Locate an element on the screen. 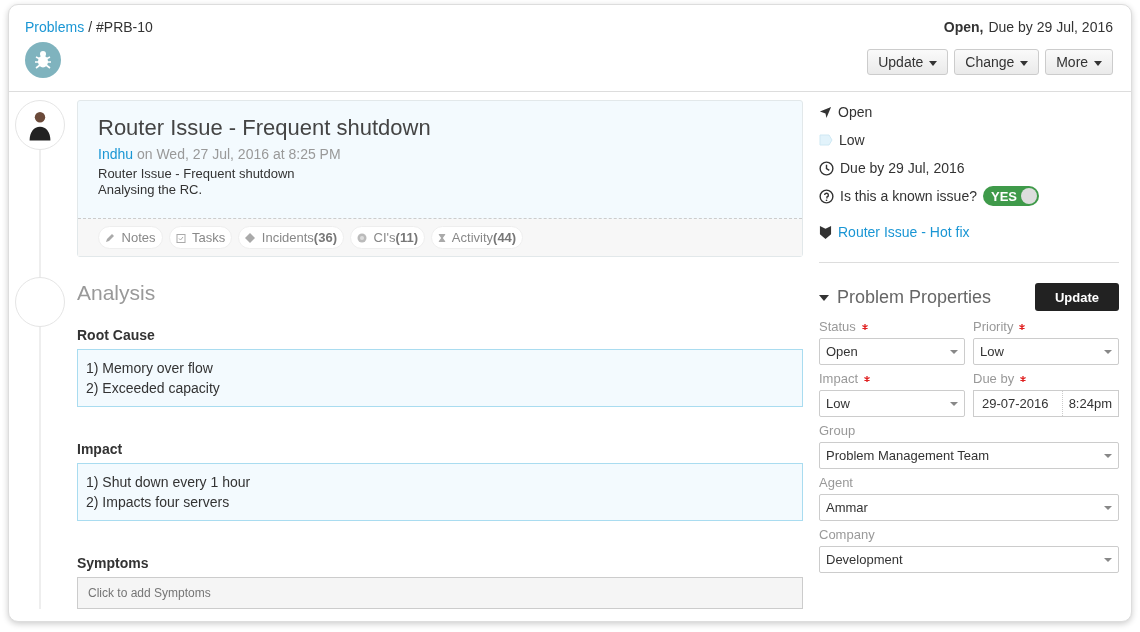 The width and height of the screenshot is (1140, 632). status-value: Open is located at coordinates (855, 112).